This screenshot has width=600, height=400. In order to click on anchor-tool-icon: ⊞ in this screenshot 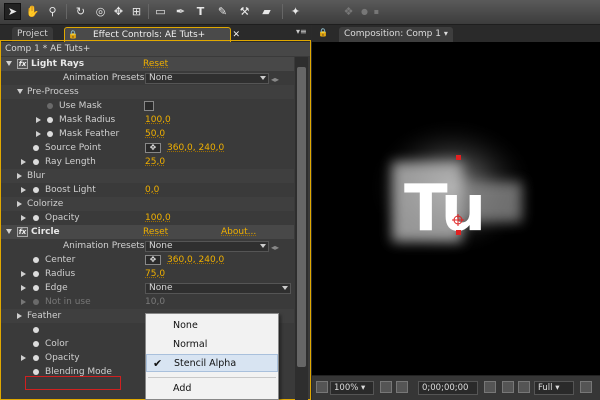, I will do `click(136, 11)`.